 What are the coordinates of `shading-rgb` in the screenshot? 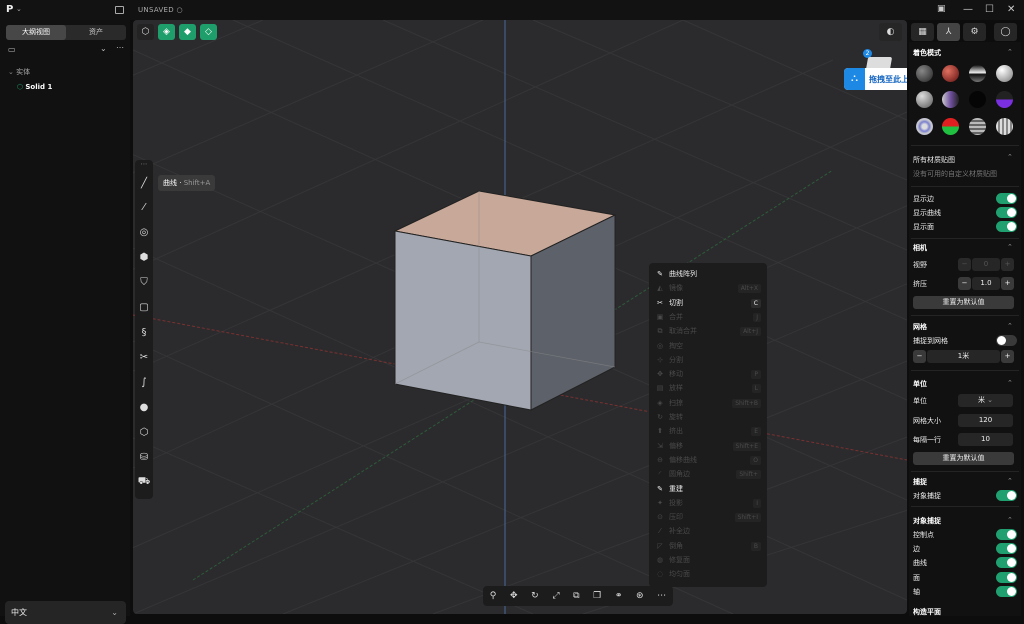 It's located at (950, 126).